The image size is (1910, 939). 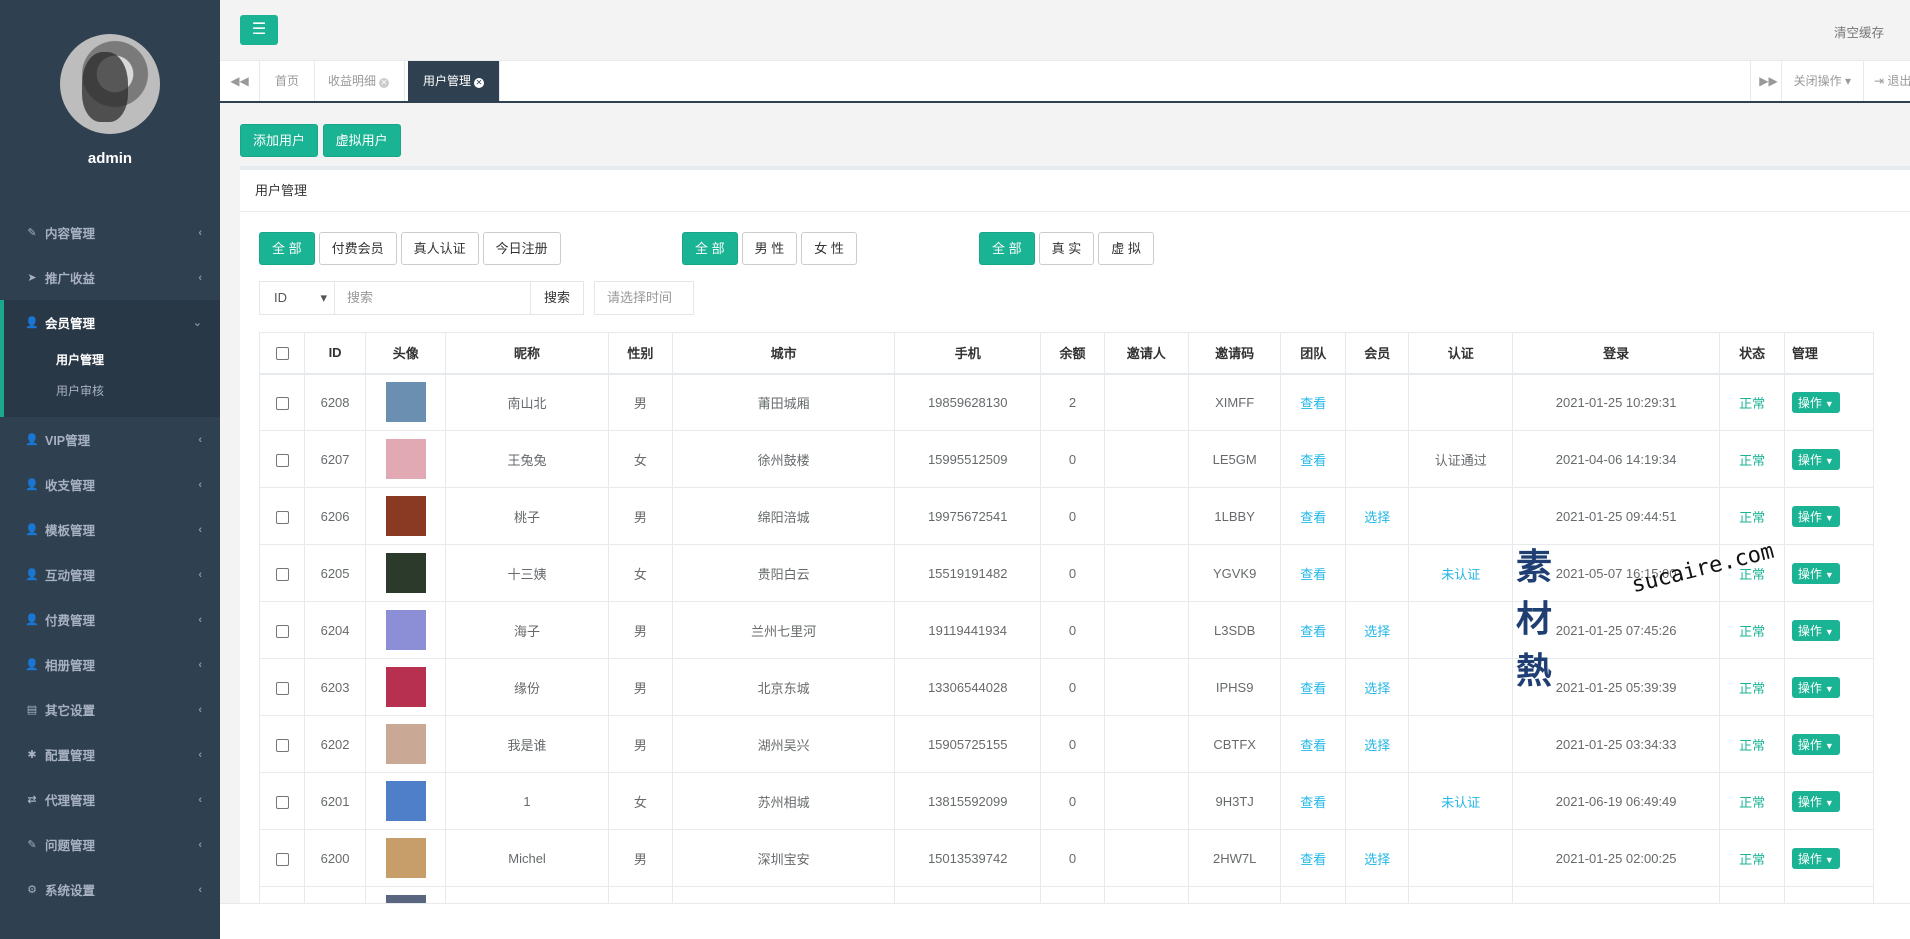 I want to click on tab-user-management: 用户管理 ✕, so click(x=454, y=81).